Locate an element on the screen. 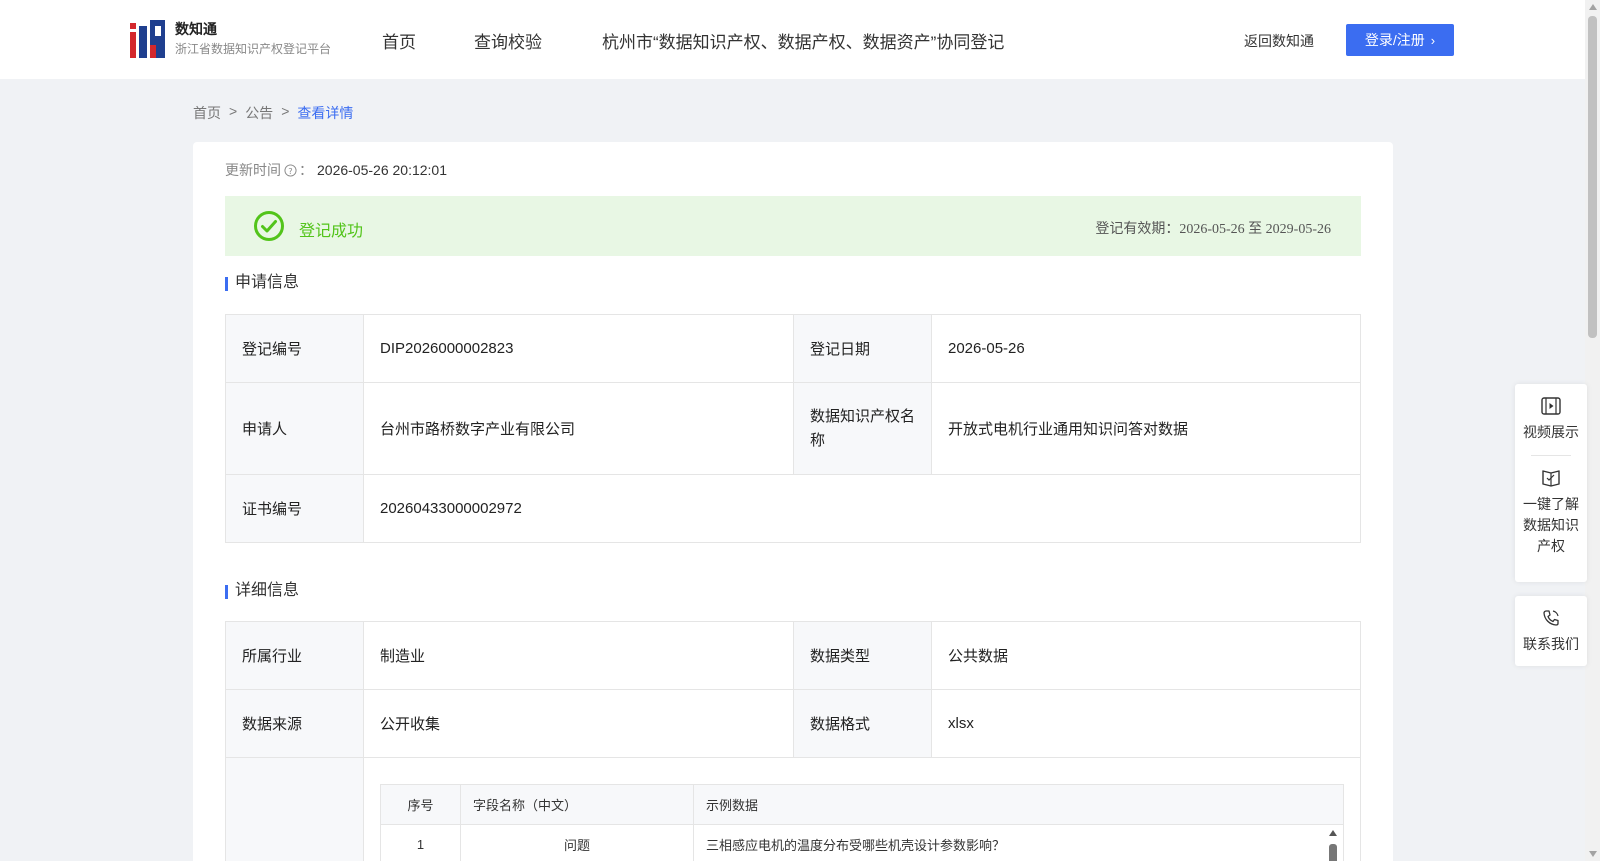 This screenshot has width=1600, height=861. table-row: 登记编号 DIP2026000002823 登记日期 2026-05-26 is located at coordinates (793, 348).